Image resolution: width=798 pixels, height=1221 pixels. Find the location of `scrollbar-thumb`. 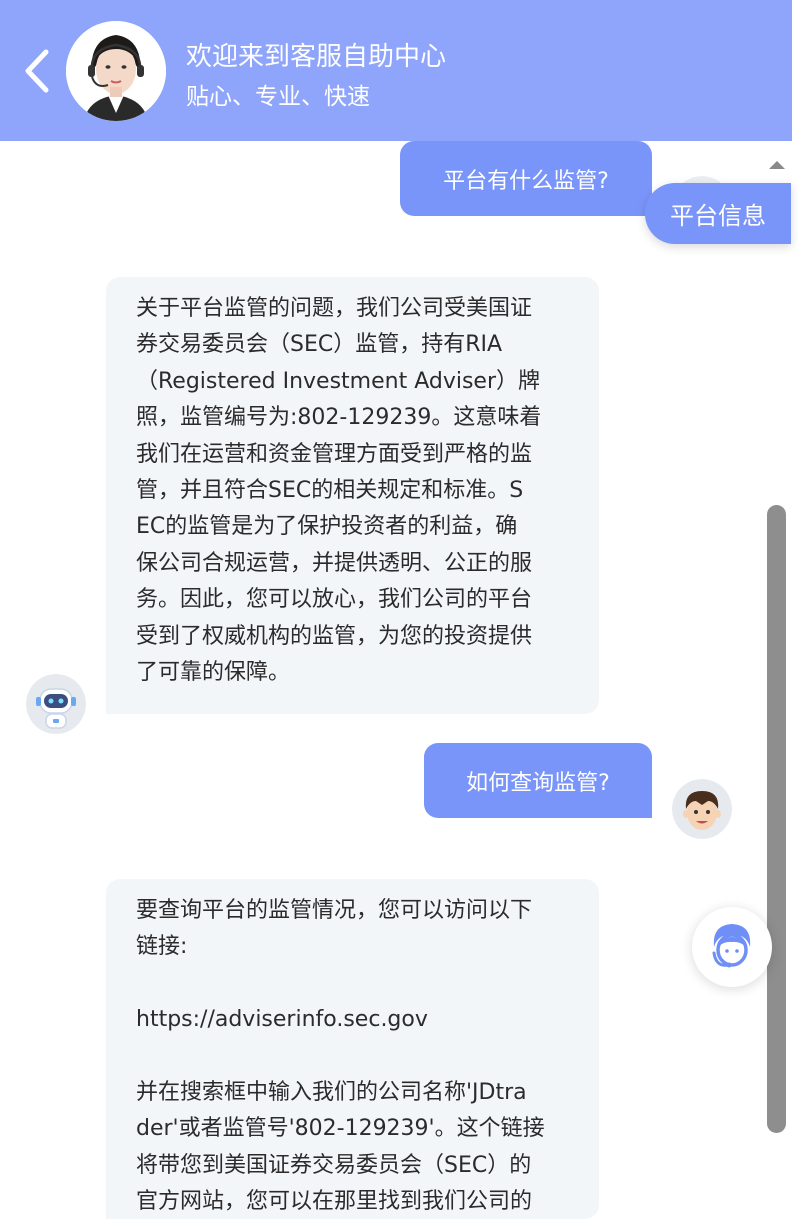

scrollbar-thumb is located at coordinates (776, 819).